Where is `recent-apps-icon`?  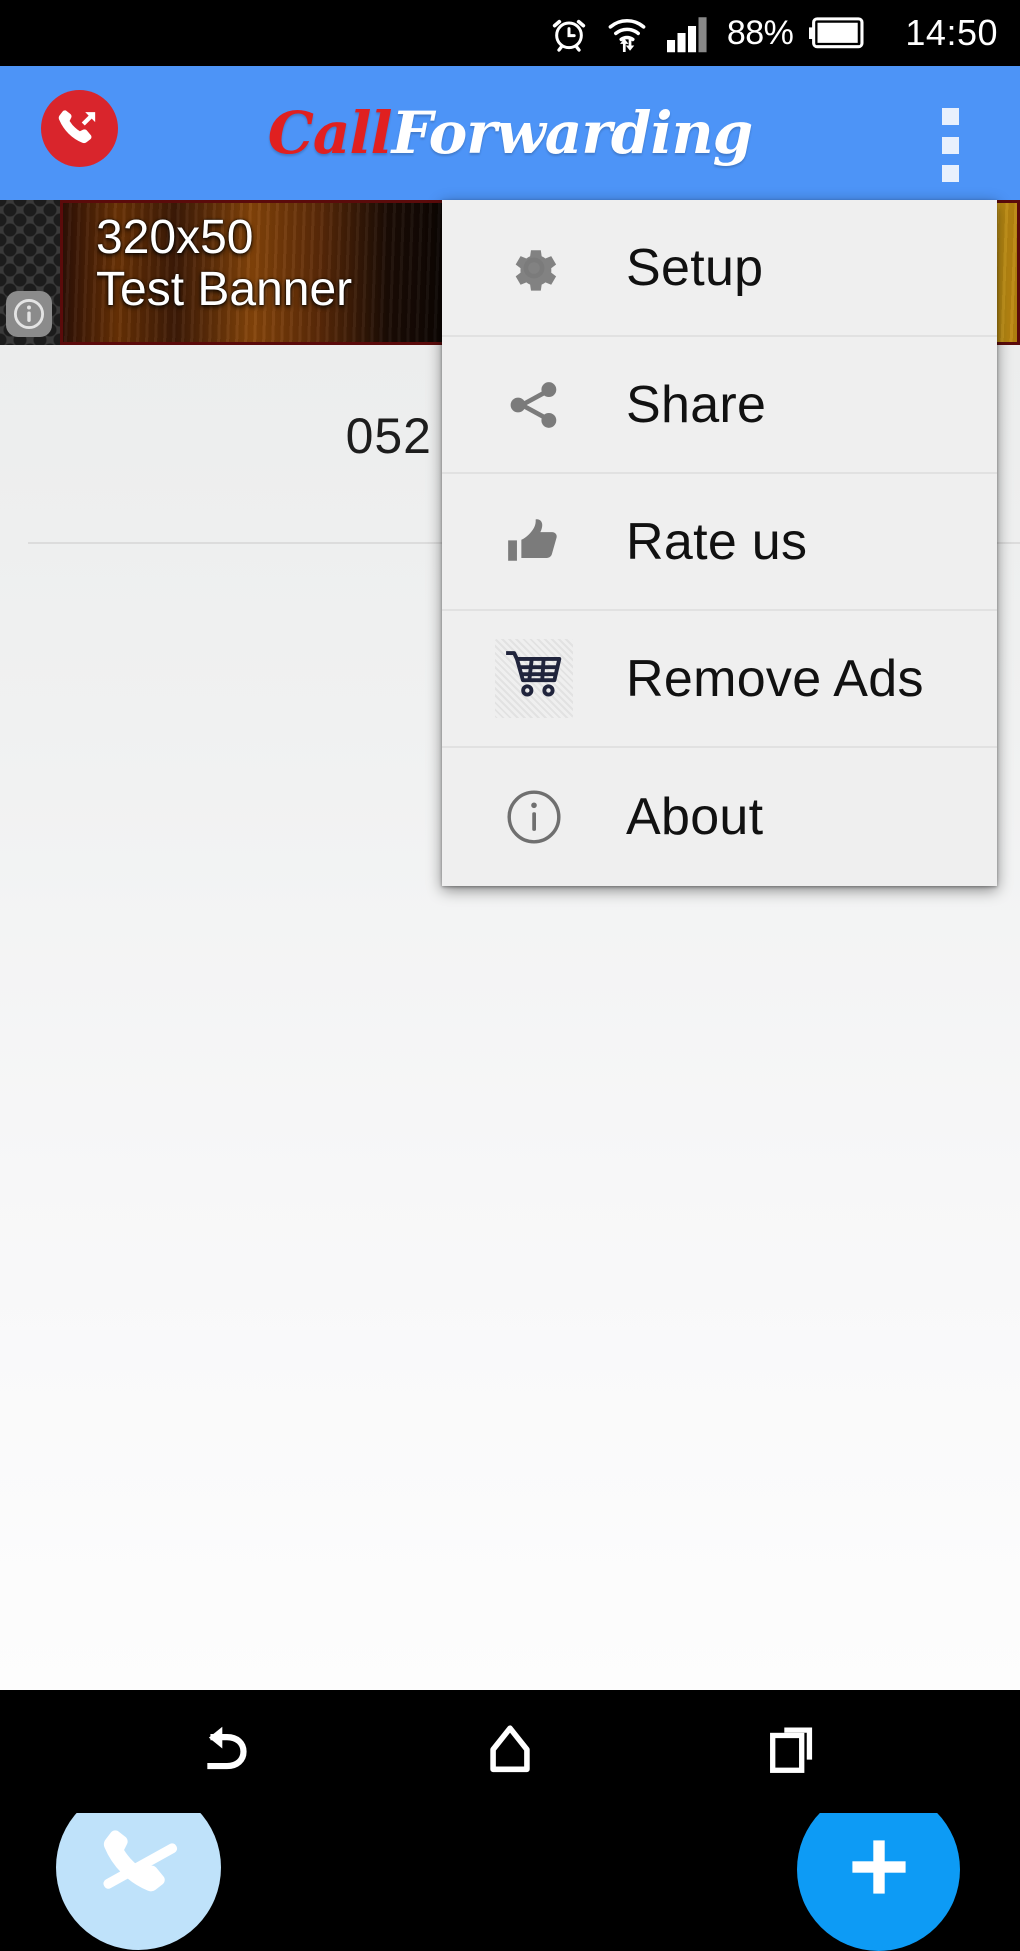 recent-apps-icon is located at coordinates (793, 1751).